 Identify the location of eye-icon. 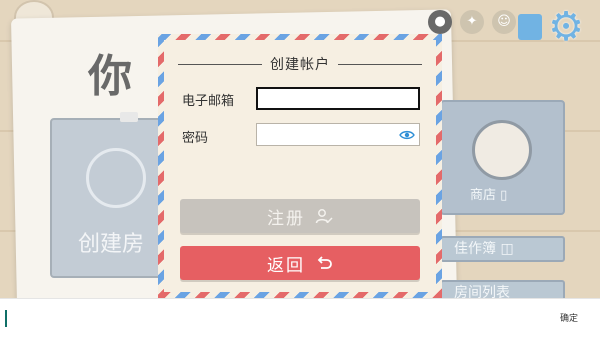
(407, 135).